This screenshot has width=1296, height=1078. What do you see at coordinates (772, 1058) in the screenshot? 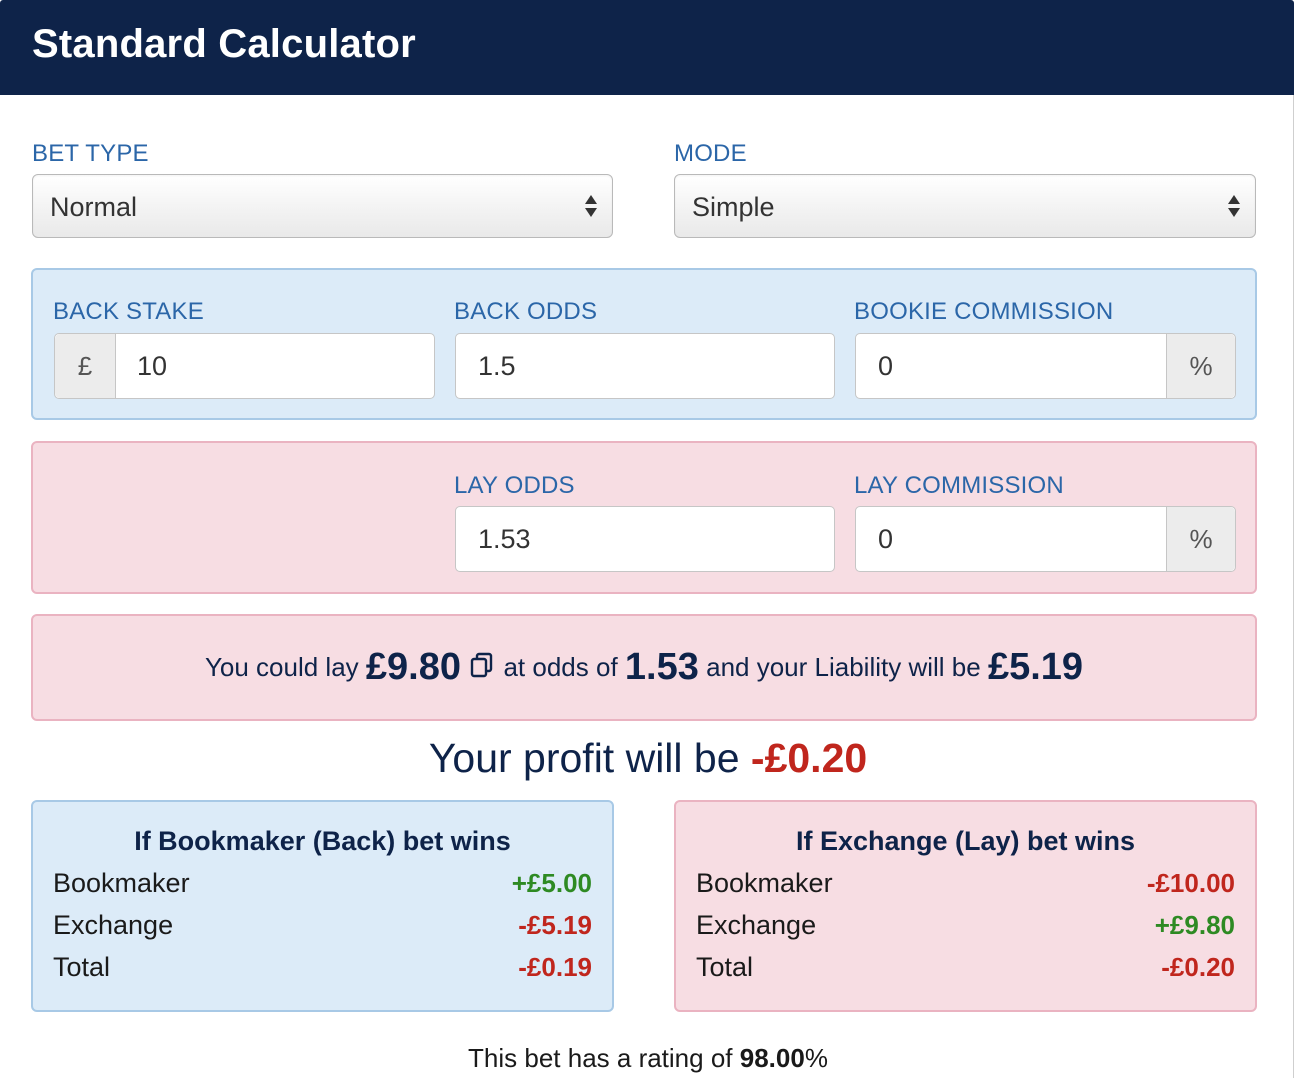
I see `rating-value: 98.00` at bounding box center [772, 1058].